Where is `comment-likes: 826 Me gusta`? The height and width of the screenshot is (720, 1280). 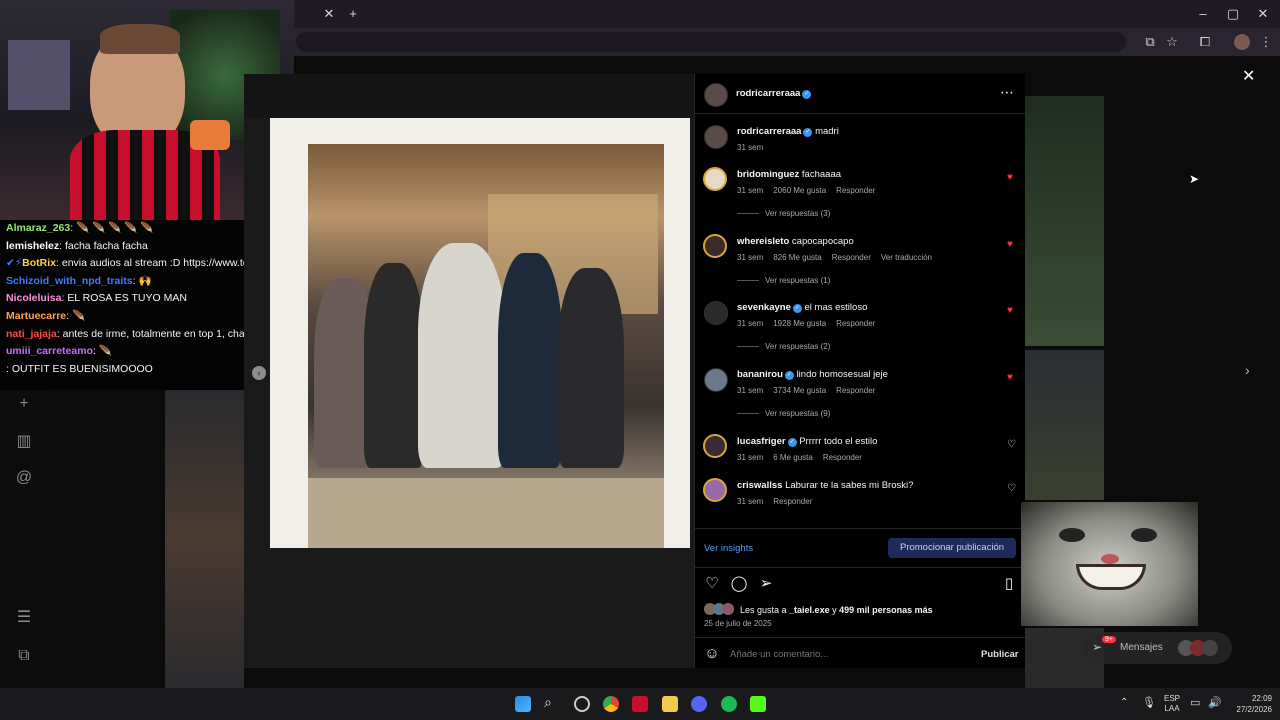
comment-likes: 826 Me gusta is located at coordinates (797, 257).